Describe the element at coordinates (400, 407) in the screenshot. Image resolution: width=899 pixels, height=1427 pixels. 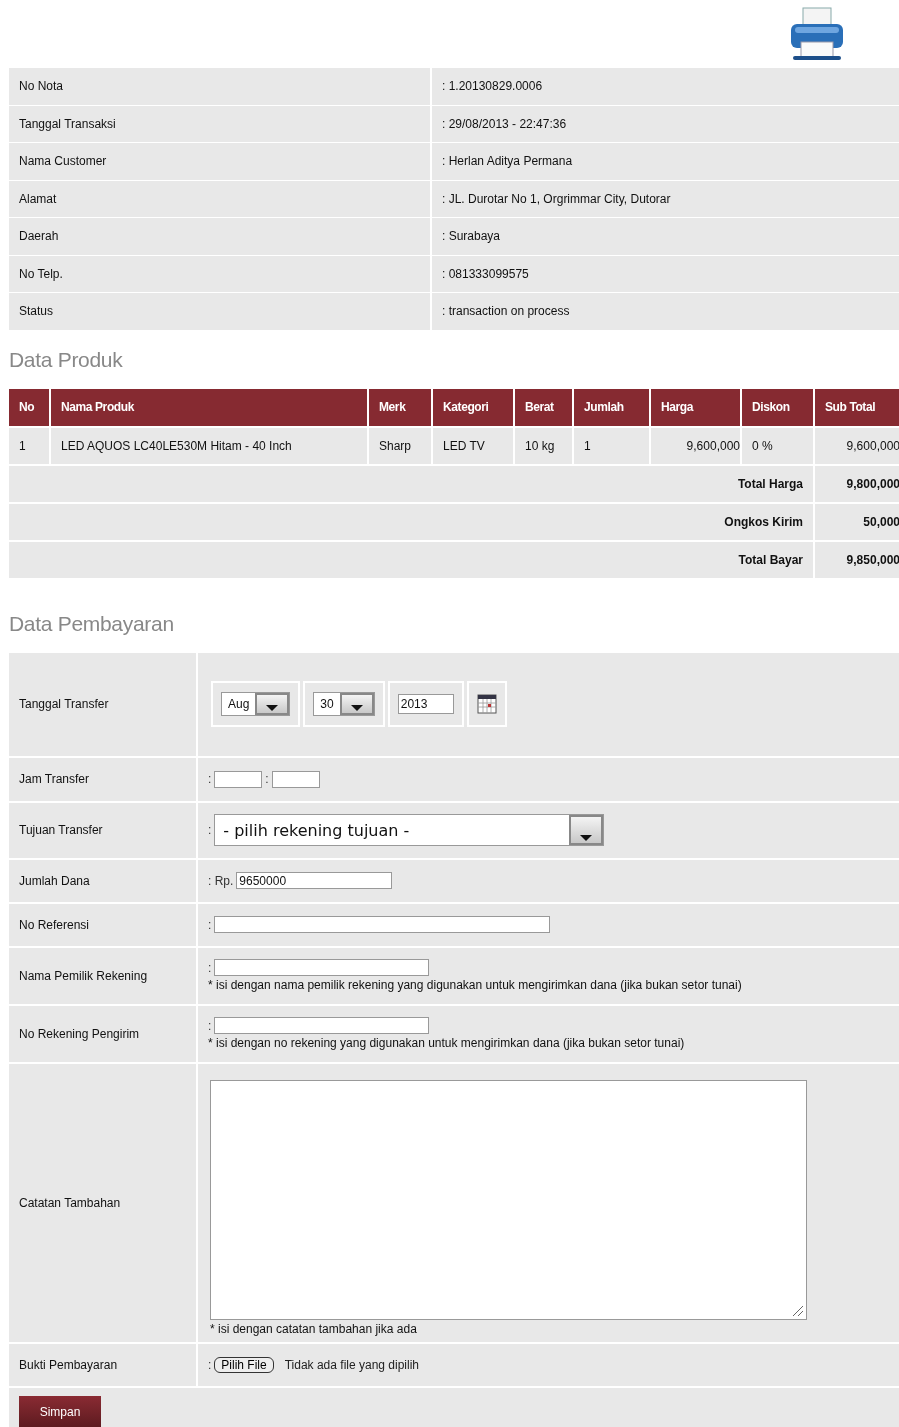
I see `column-header: Merk` at that location.